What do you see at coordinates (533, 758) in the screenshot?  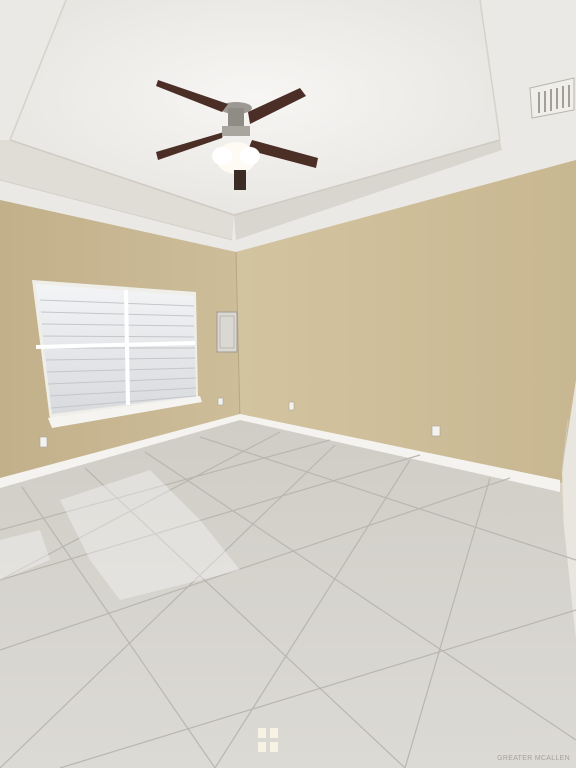 I see `watermark-text: GREATER MCALLEN` at bounding box center [533, 758].